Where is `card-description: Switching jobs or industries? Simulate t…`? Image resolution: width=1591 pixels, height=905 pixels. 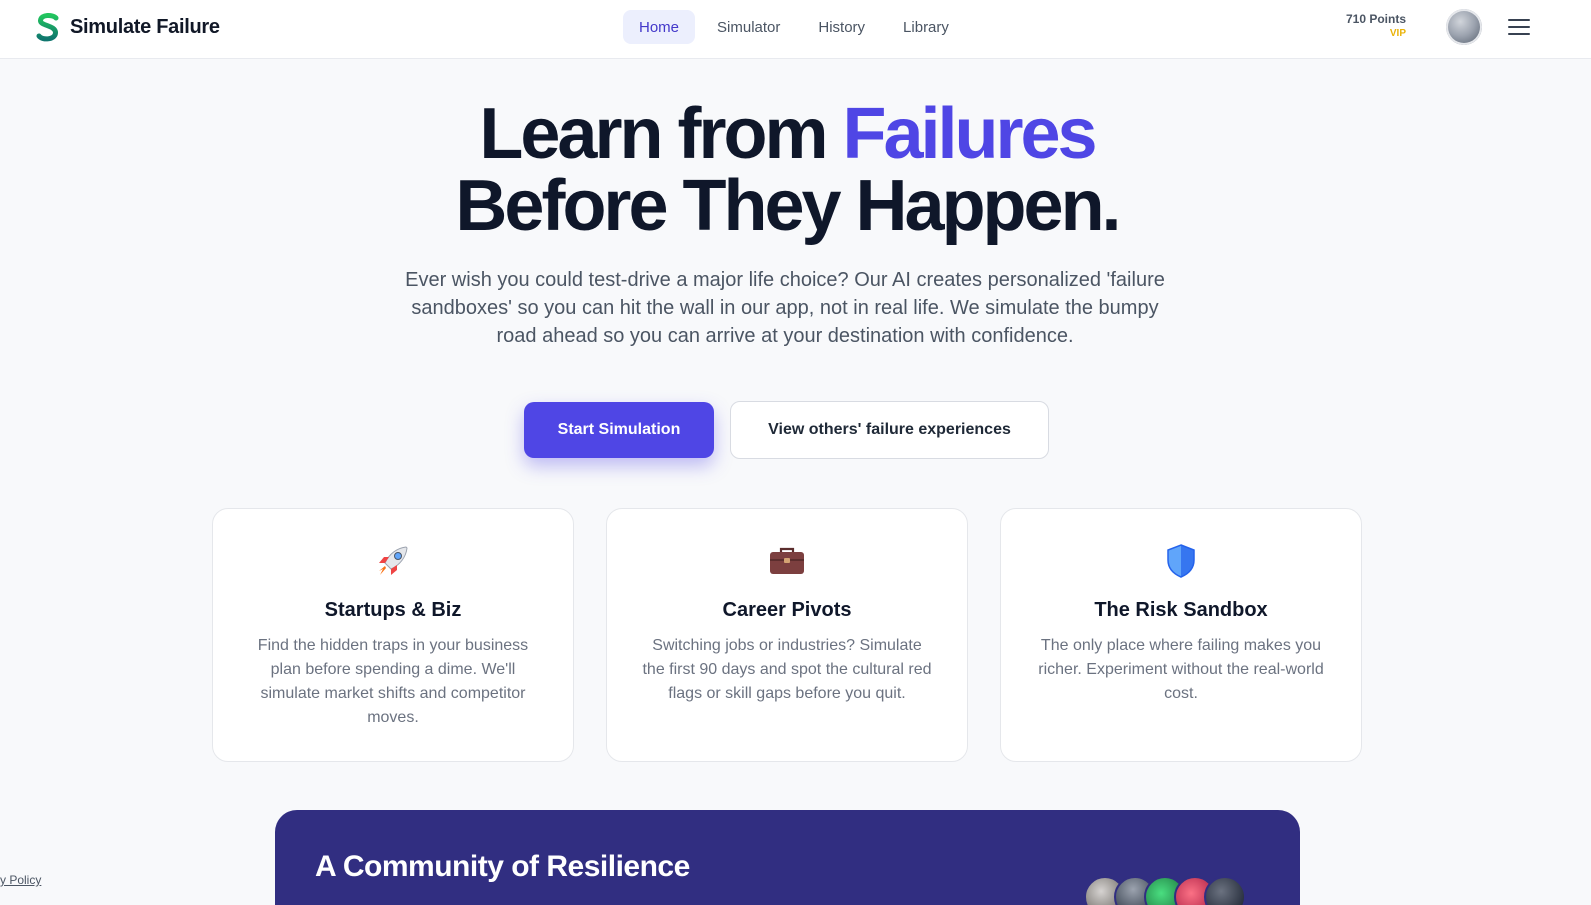
card-description: Switching jobs or industries? Simulate t… is located at coordinates (787, 669).